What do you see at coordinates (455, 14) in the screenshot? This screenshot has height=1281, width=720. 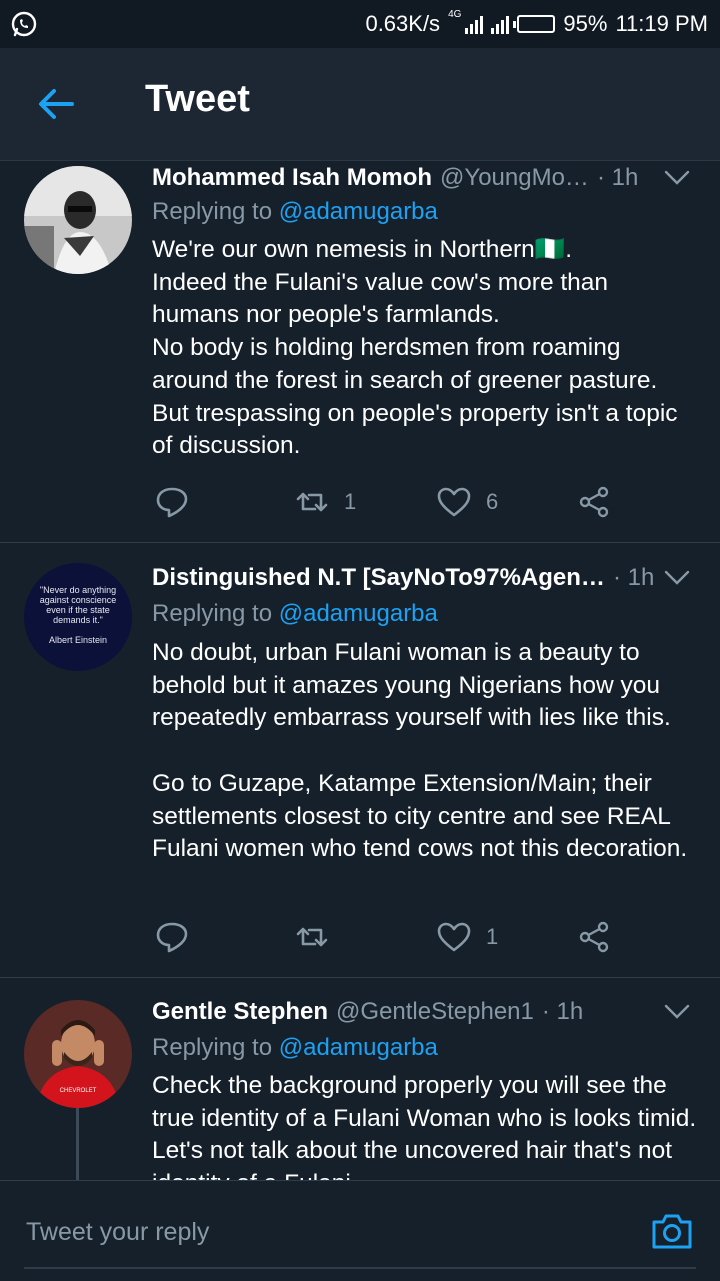 I see `network-type: 4G` at bounding box center [455, 14].